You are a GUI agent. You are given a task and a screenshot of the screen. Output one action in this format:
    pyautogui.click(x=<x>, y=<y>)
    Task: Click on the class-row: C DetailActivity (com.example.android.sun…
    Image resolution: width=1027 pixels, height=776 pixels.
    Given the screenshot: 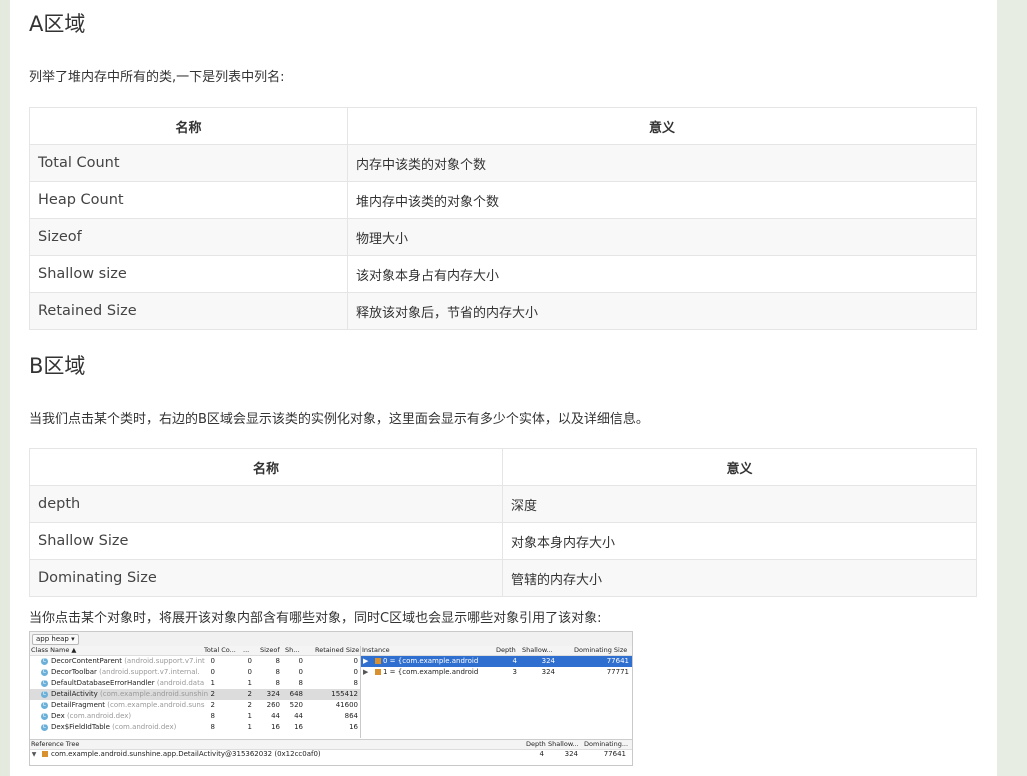 What is the action you would take?
    pyautogui.click(x=195, y=694)
    